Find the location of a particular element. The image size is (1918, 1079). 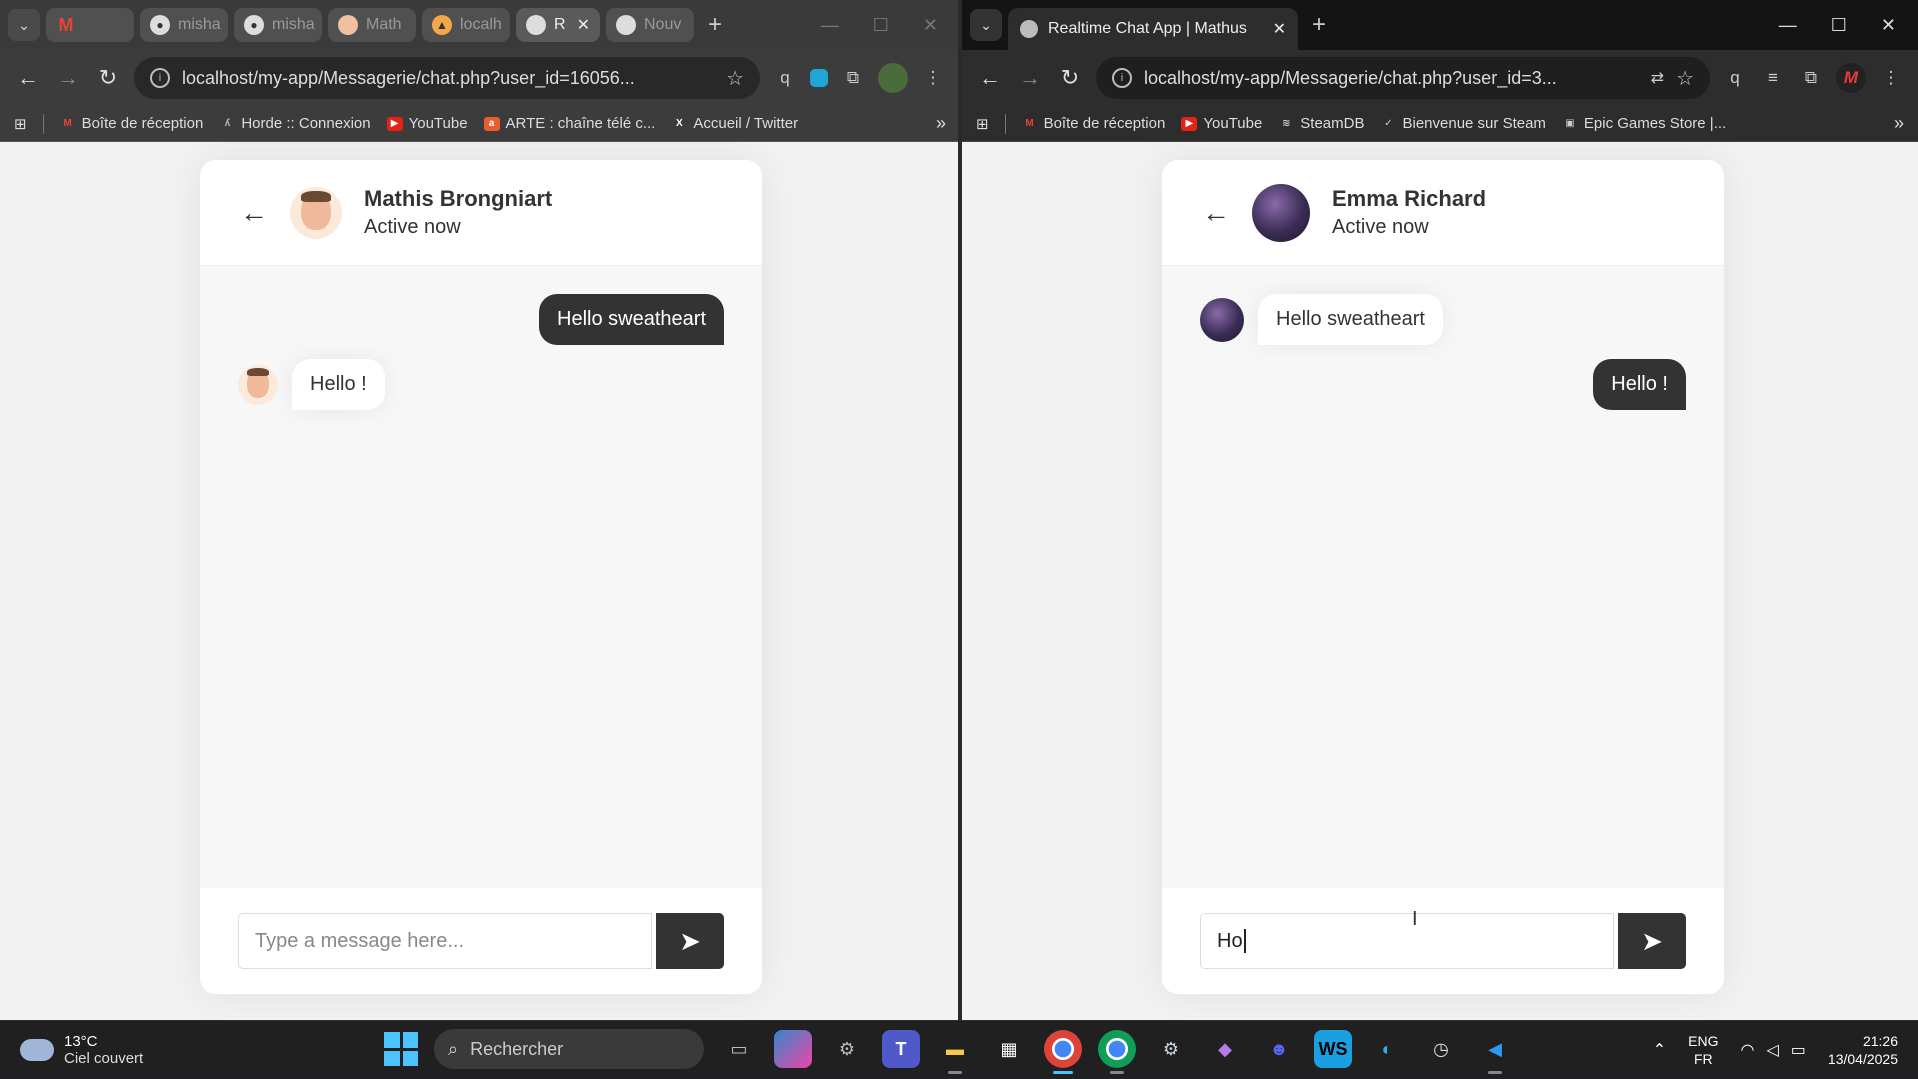

edge-icon: ◐ is located at coordinates (1387, 1049).